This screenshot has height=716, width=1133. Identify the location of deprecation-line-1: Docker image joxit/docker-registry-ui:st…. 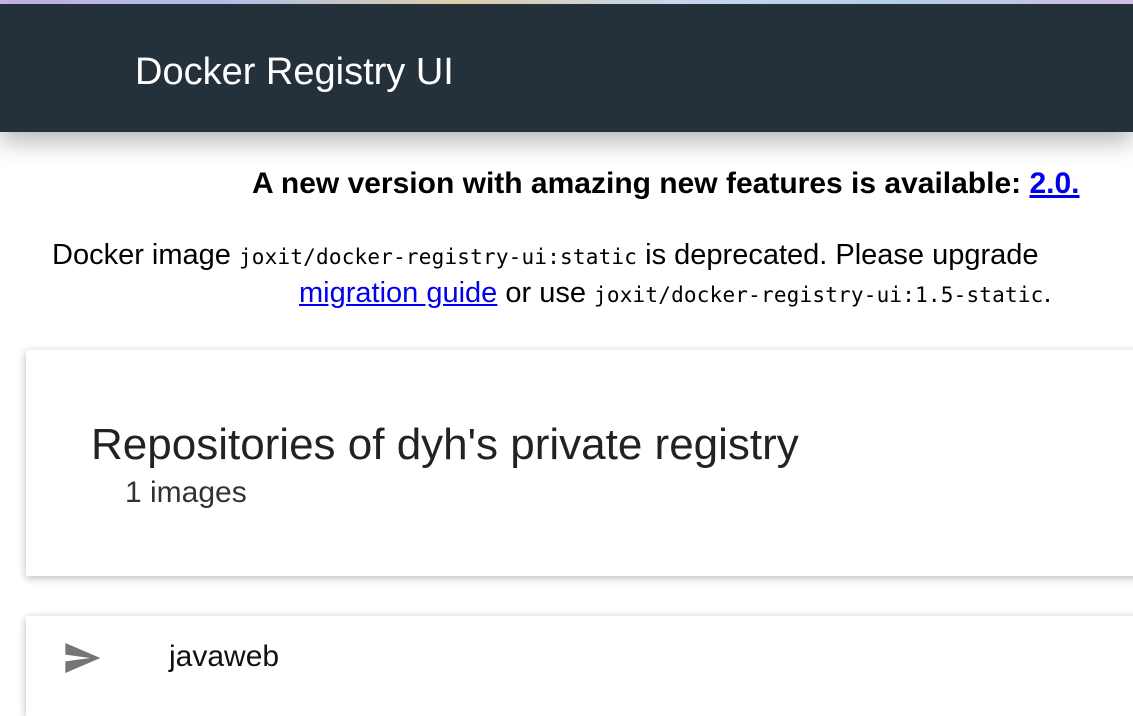
(545, 256).